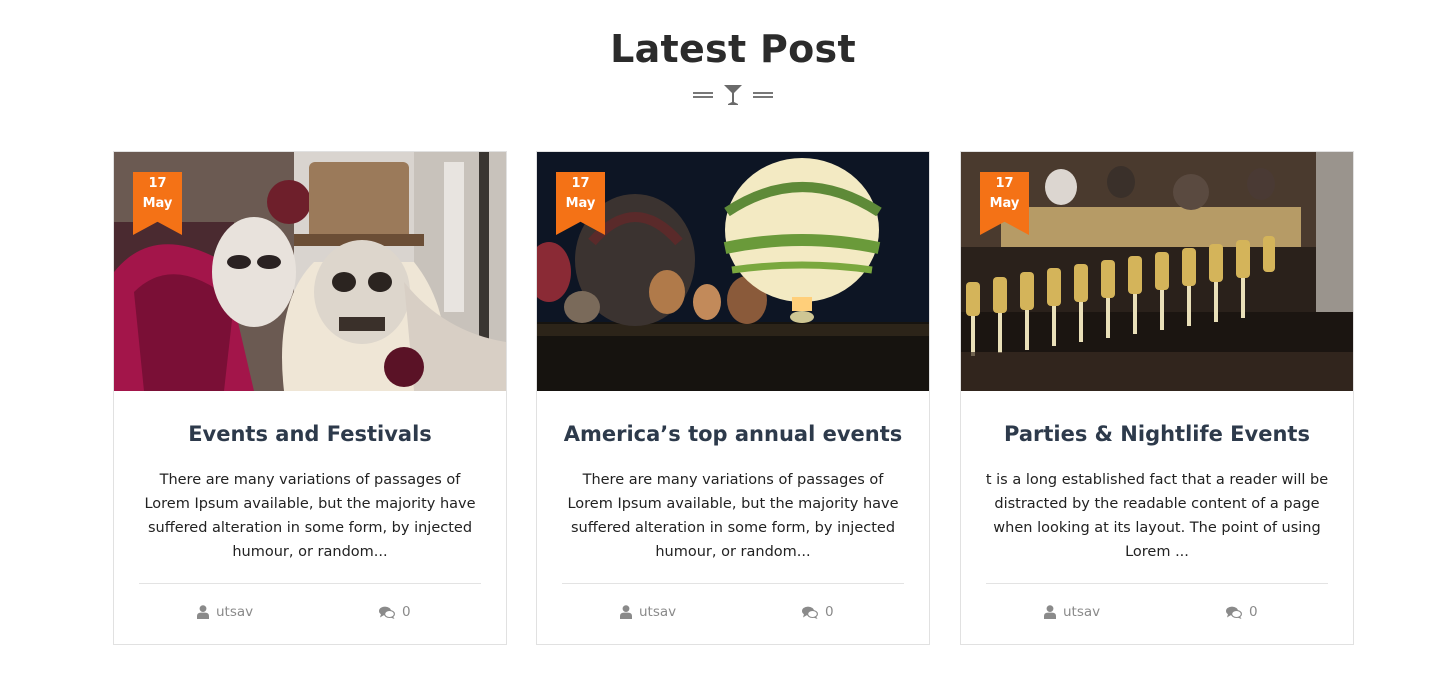  I want to click on cocktail-glass-icon, so click(733, 95).